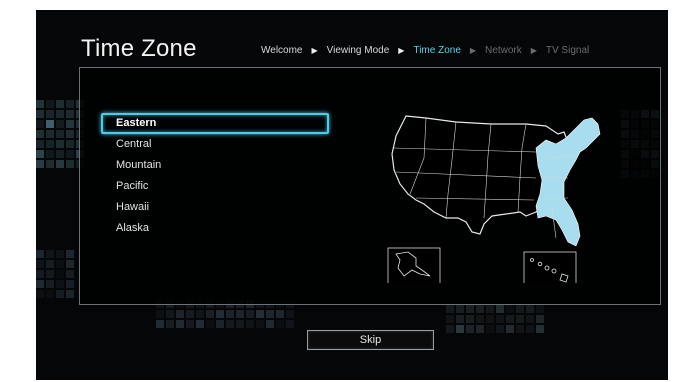  I want to click on skip-button: Skip, so click(370, 340).